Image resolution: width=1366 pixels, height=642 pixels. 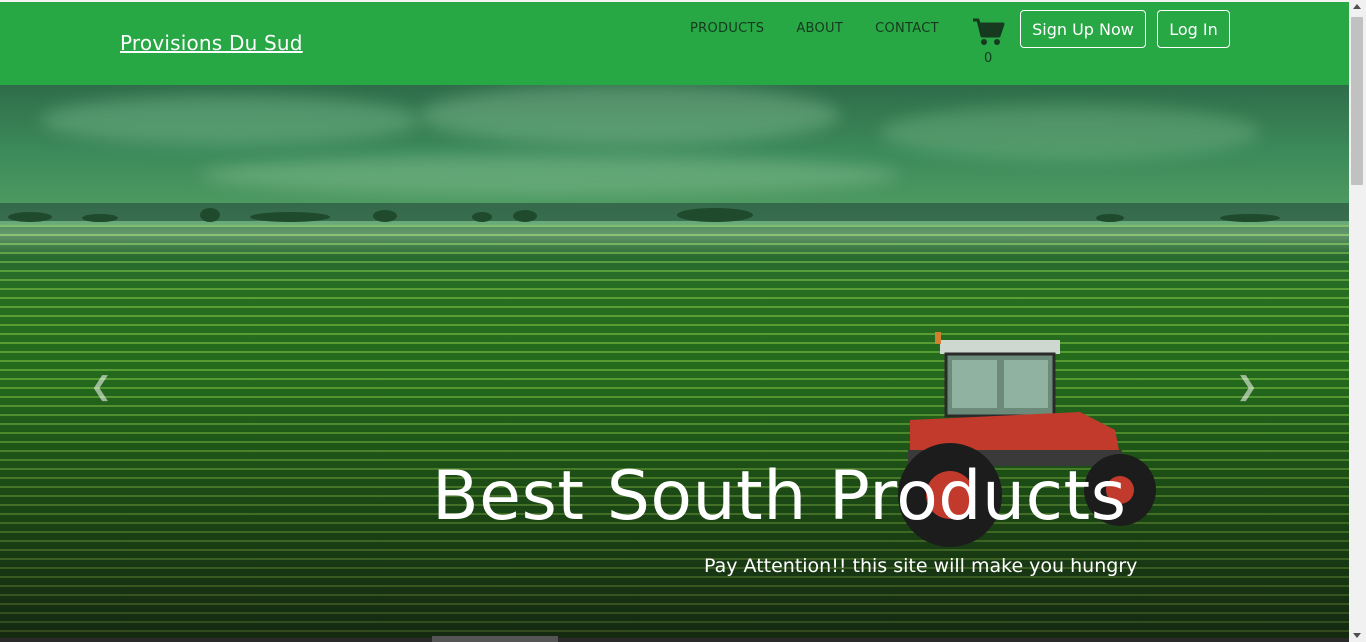 What do you see at coordinates (988, 58) in the screenshot?
I see `cart-count: 0` at bounding box center [988, 58].